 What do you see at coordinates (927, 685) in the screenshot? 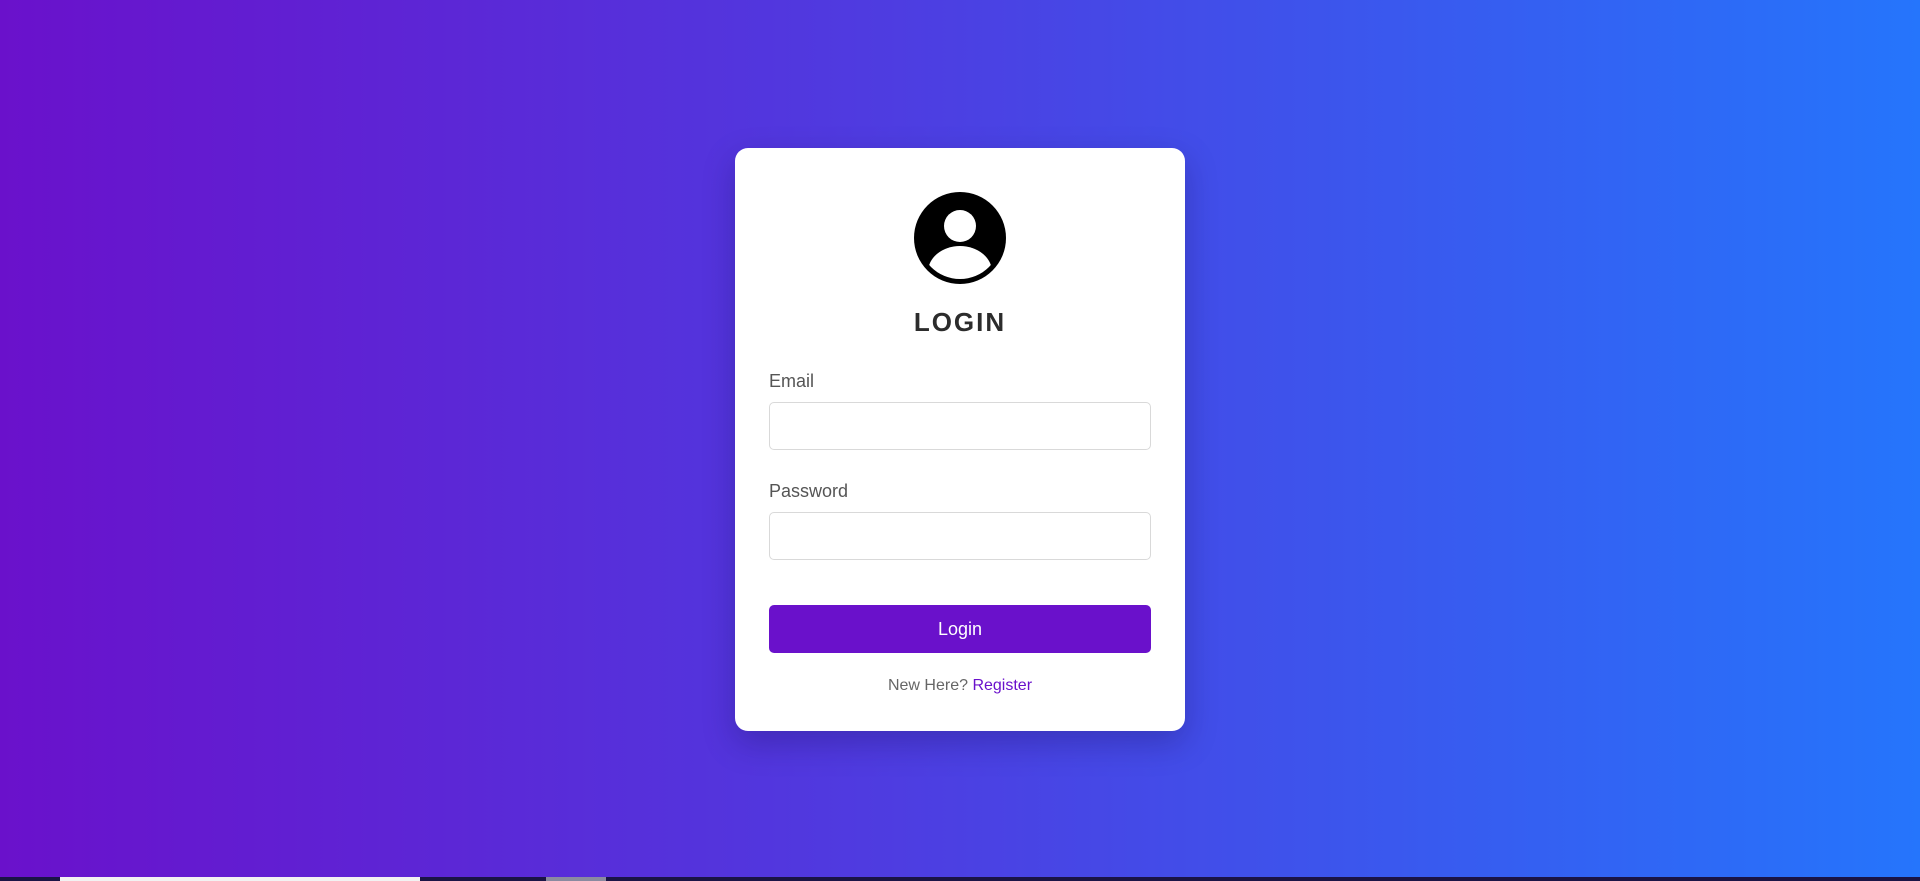
I see `register-prompt-text: New Here?` at bounding box center [927, 685].